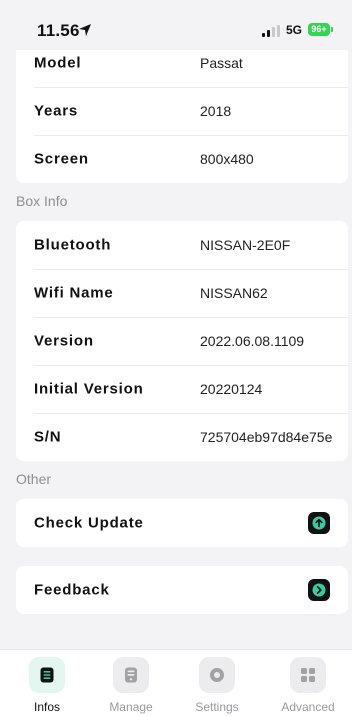 This screenshot has height=716, width=352. What do you see at coordinates (191, 590) in the screenshot?
I see `feedback-content: Feedback` at bounding box center [191, 590].